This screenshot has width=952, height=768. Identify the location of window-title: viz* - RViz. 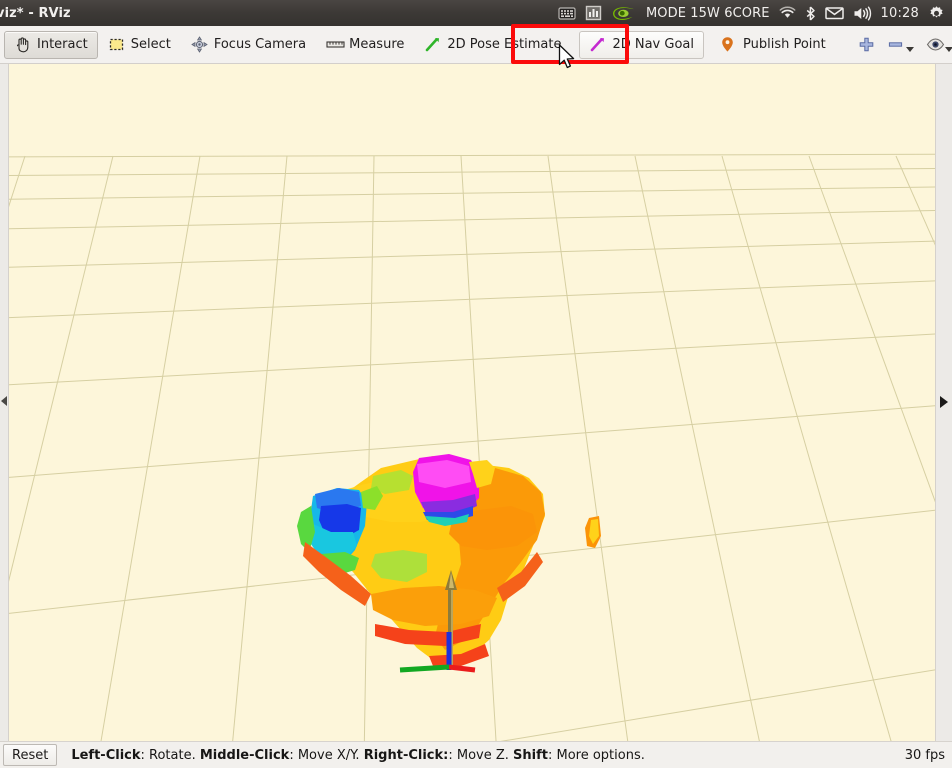
(35, 13).